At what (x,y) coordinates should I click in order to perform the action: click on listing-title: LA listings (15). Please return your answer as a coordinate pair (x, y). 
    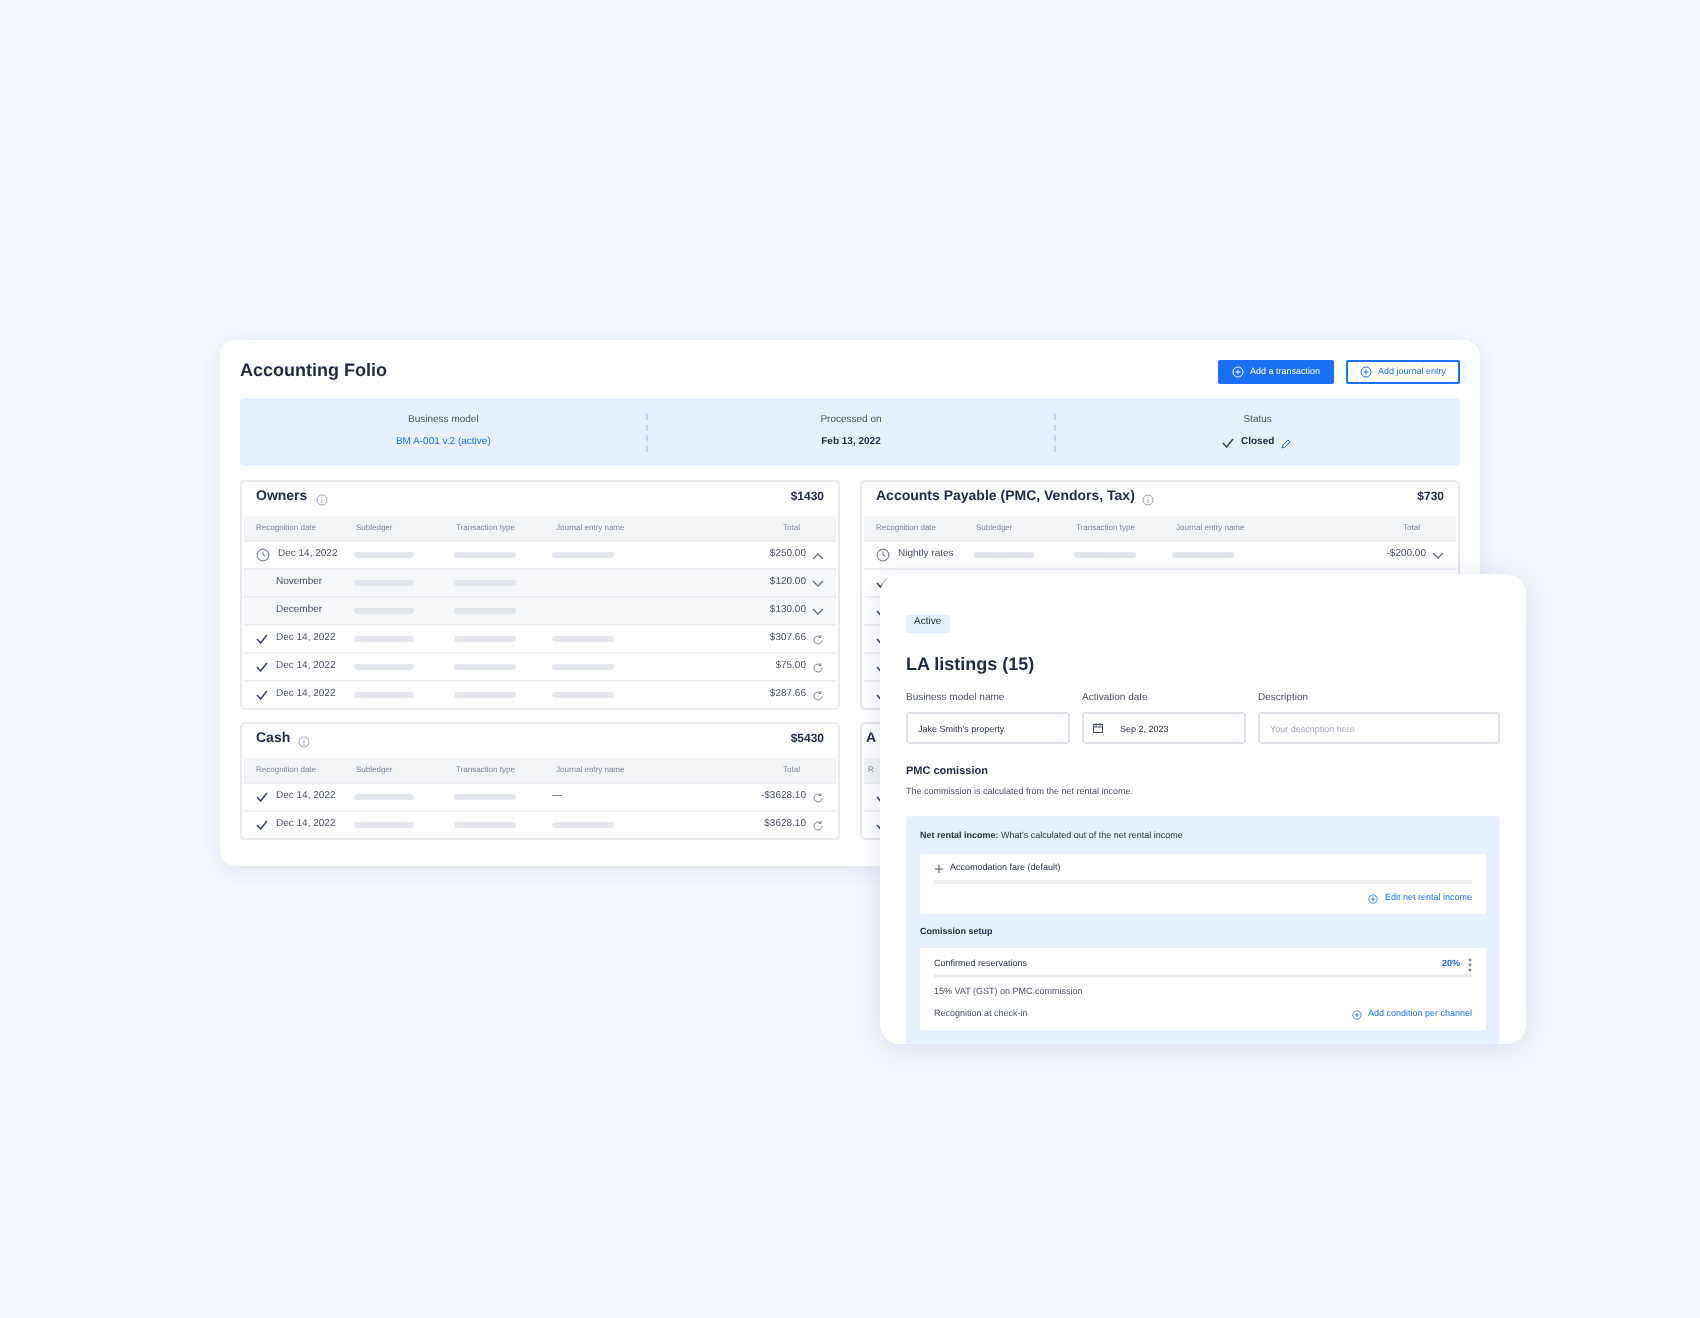
    Looking at the image, I should click on (971, 665).